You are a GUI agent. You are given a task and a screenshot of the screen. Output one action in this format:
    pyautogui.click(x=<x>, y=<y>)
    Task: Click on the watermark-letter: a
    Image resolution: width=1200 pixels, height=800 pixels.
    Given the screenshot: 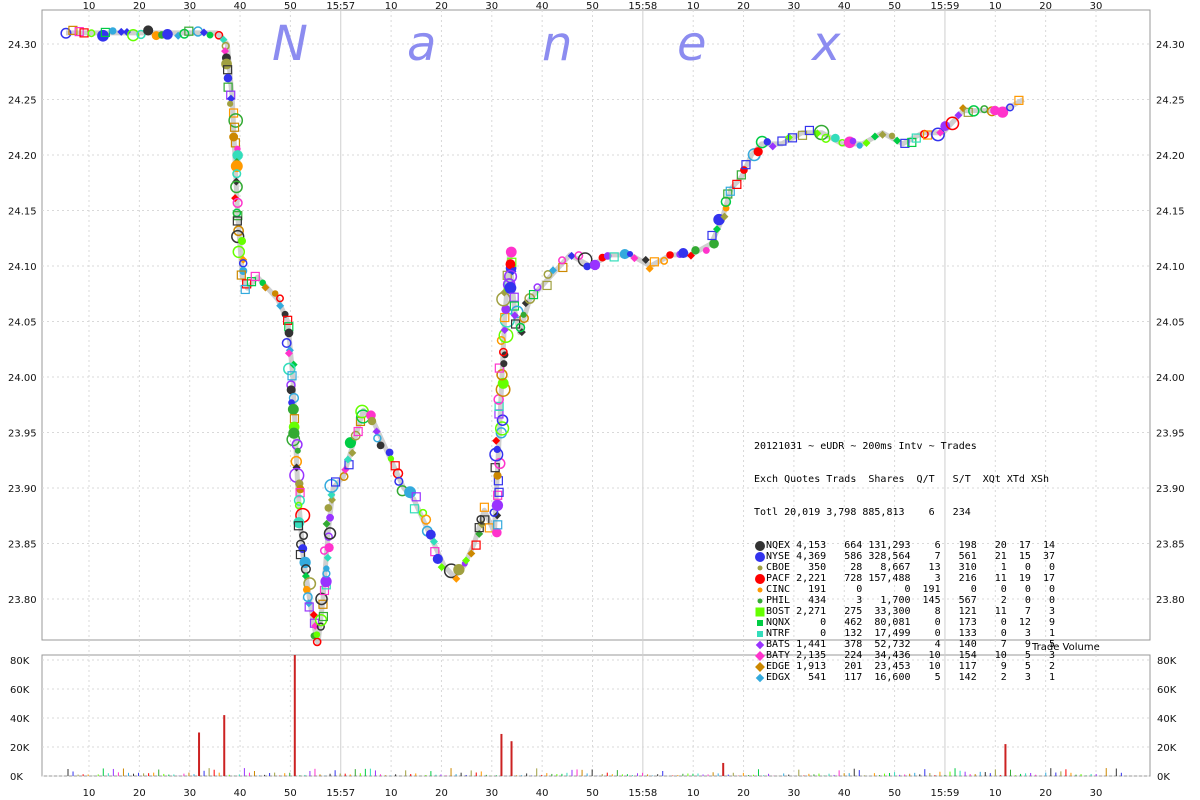 What is the action you would take?
    pyautogui.click(x=421, y=44)
    